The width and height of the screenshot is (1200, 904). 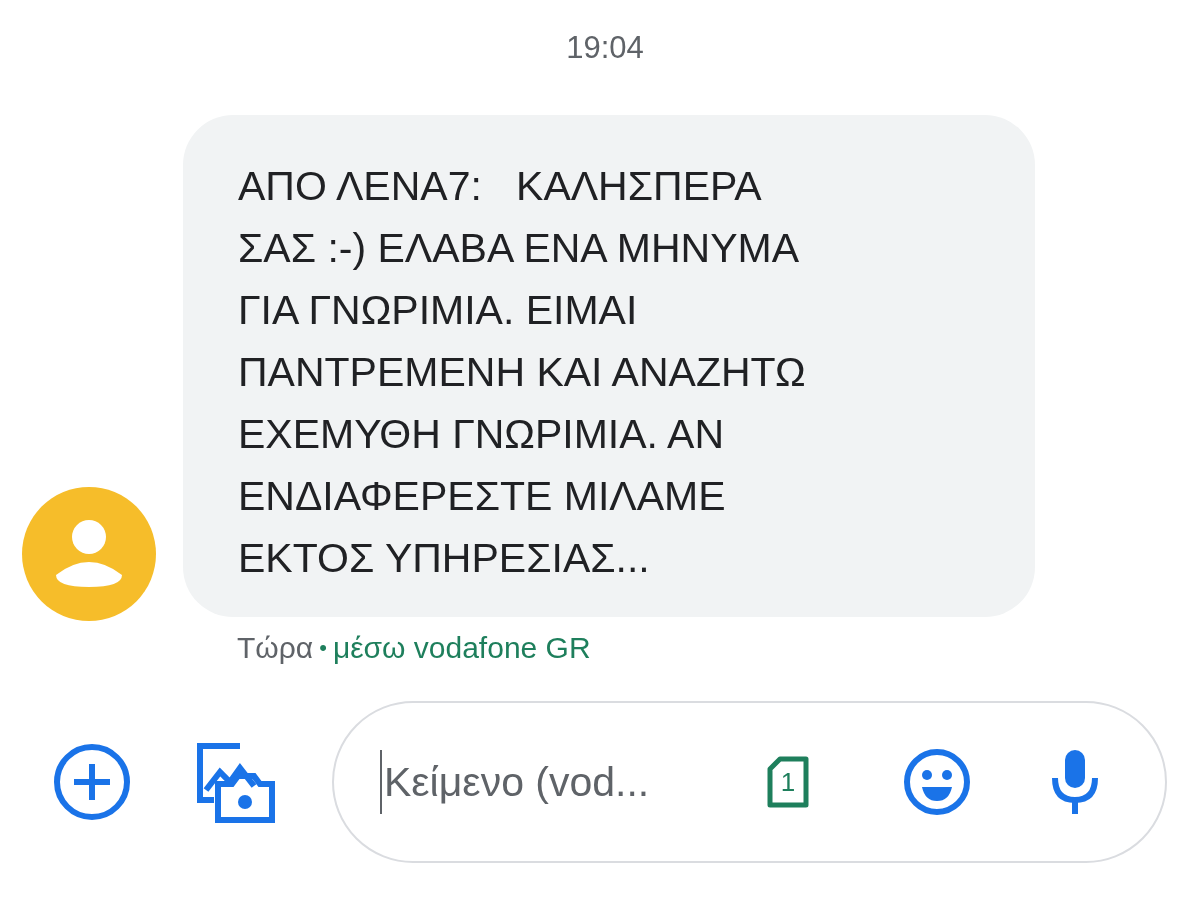 What do you see at coordinates (461, 648) in the screenshot?
I see `carrier-label: μέσω vodafone GR` at bounding box center [461, 648].